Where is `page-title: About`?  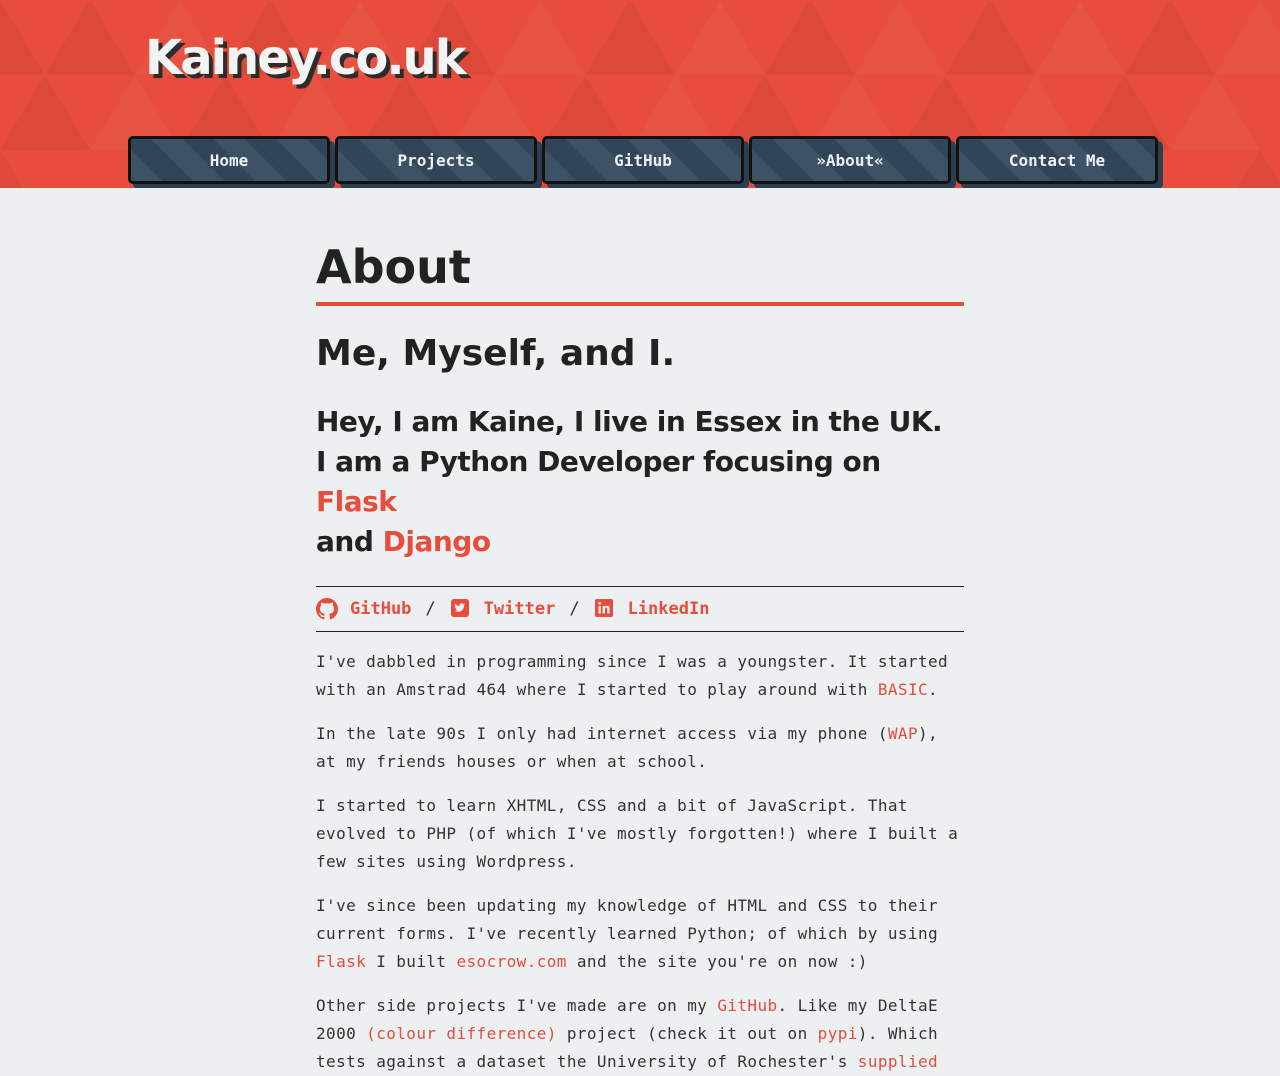 page-title: About is located at coordinates (640, 271).